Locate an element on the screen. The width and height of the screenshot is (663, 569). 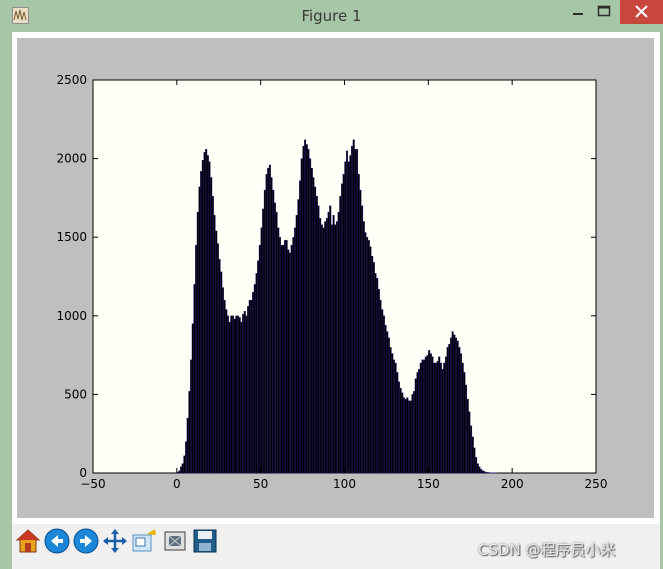
x-tick-label: 100 is located at coordinates (344, 484).